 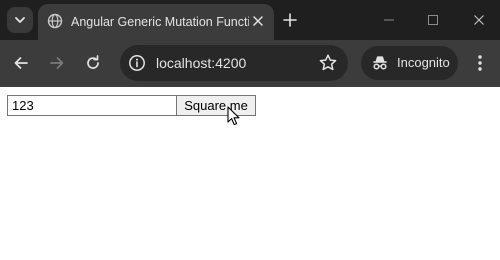 I want to click on minimize-button, so click(x=389, y=20).